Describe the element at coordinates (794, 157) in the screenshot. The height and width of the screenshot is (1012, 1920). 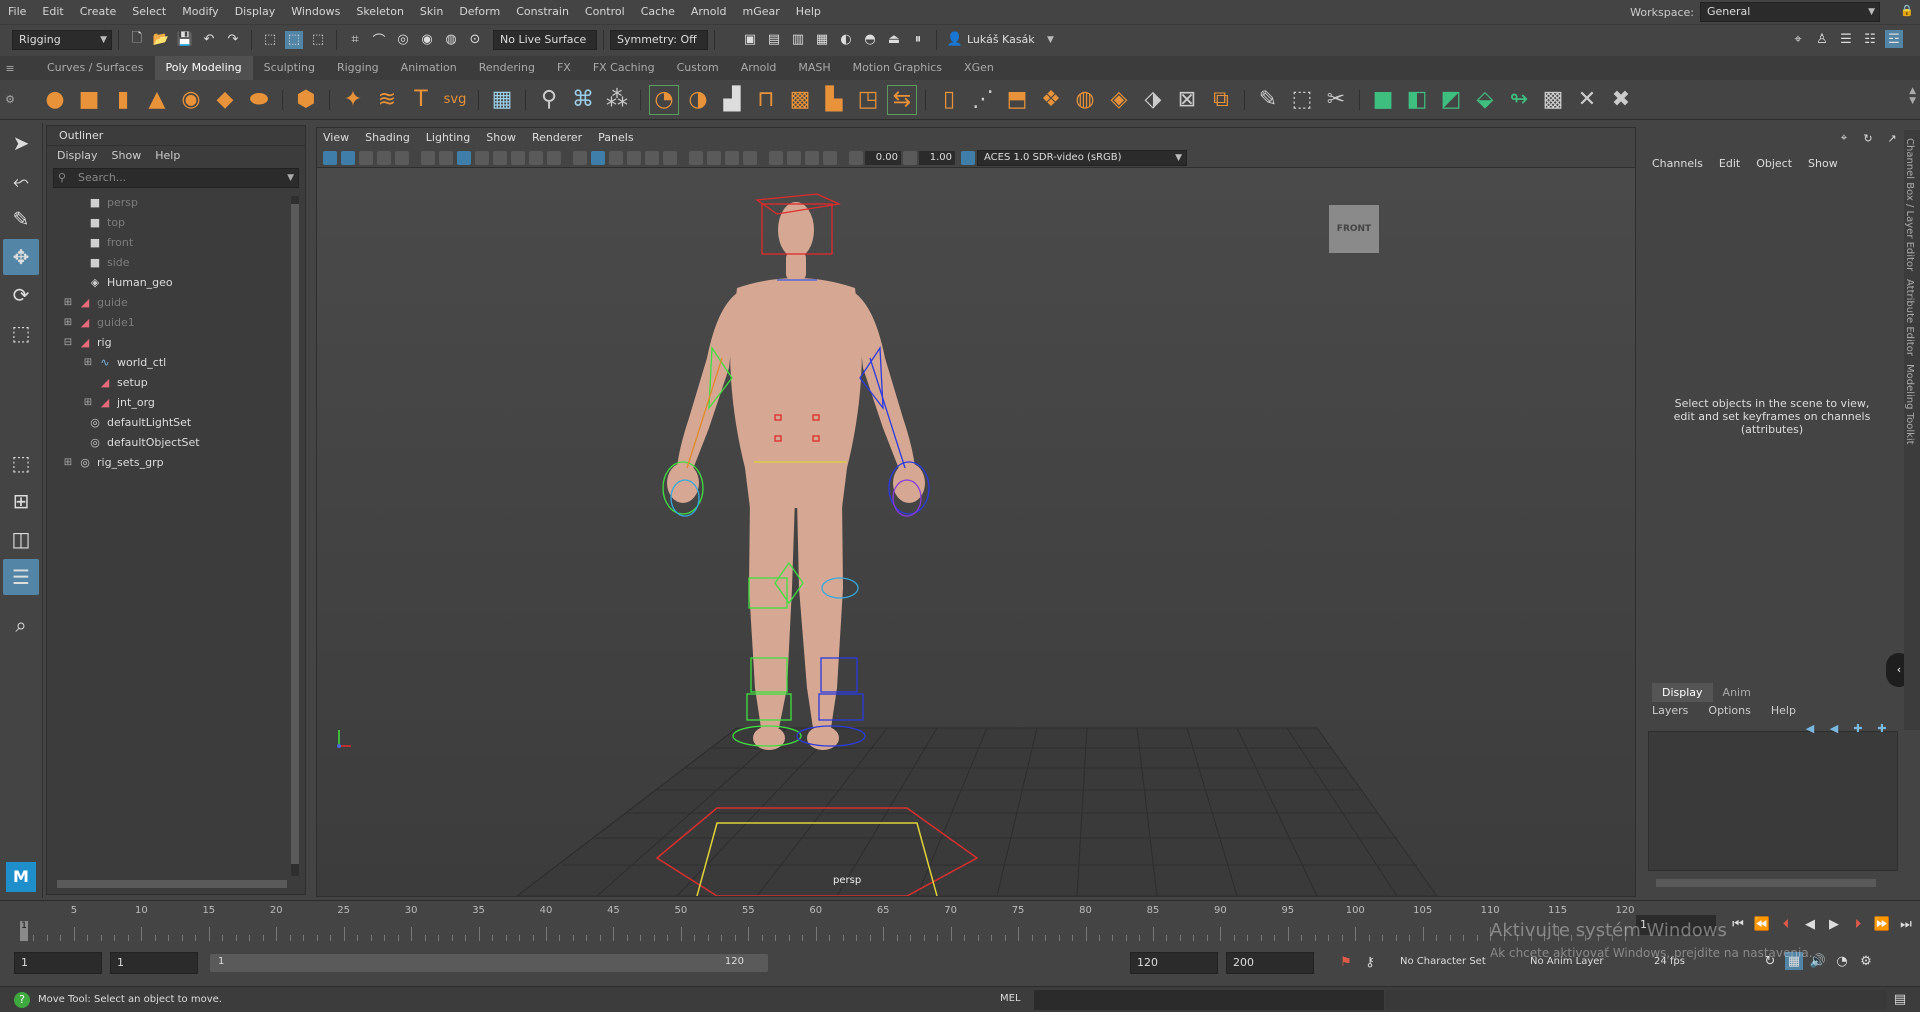
I see `xray-icon` at that location.